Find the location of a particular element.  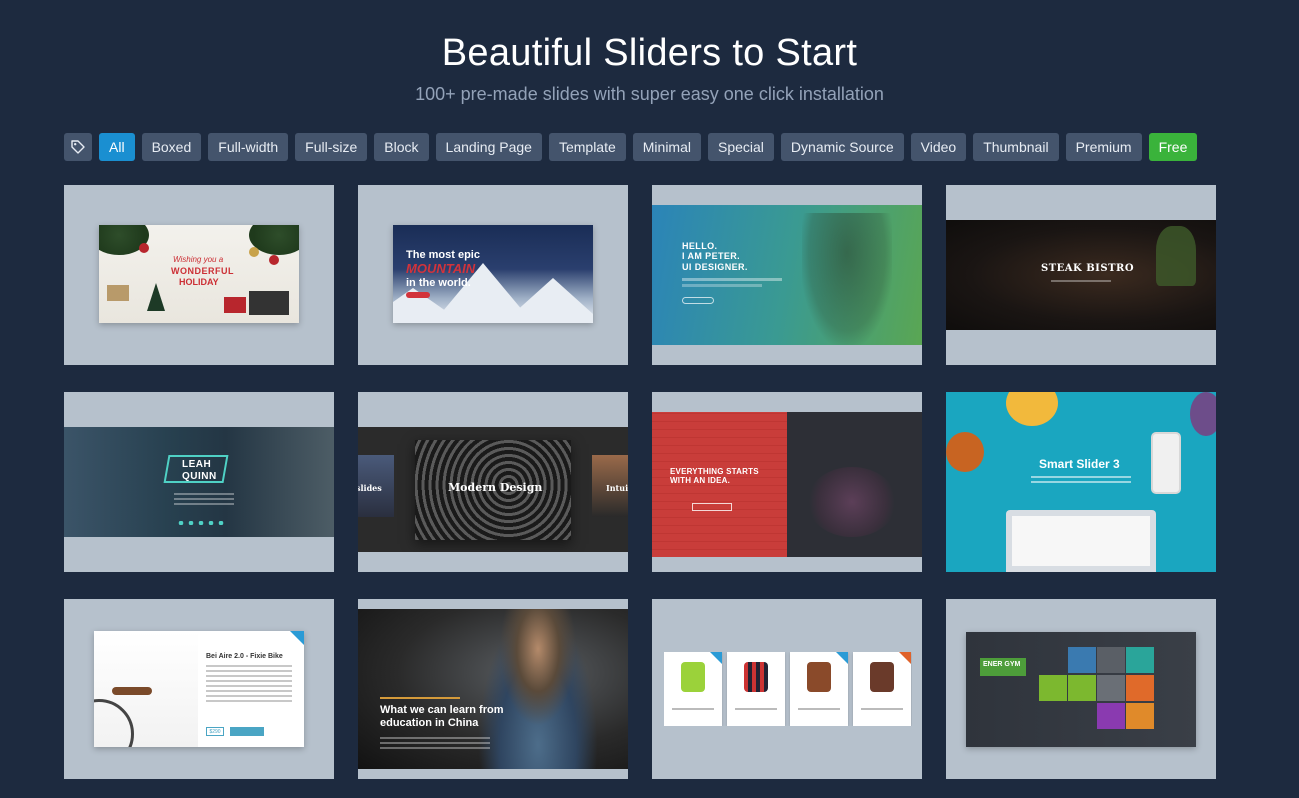

page-title: Beautiful Sliders to Start is located at coordinates (649, 53).